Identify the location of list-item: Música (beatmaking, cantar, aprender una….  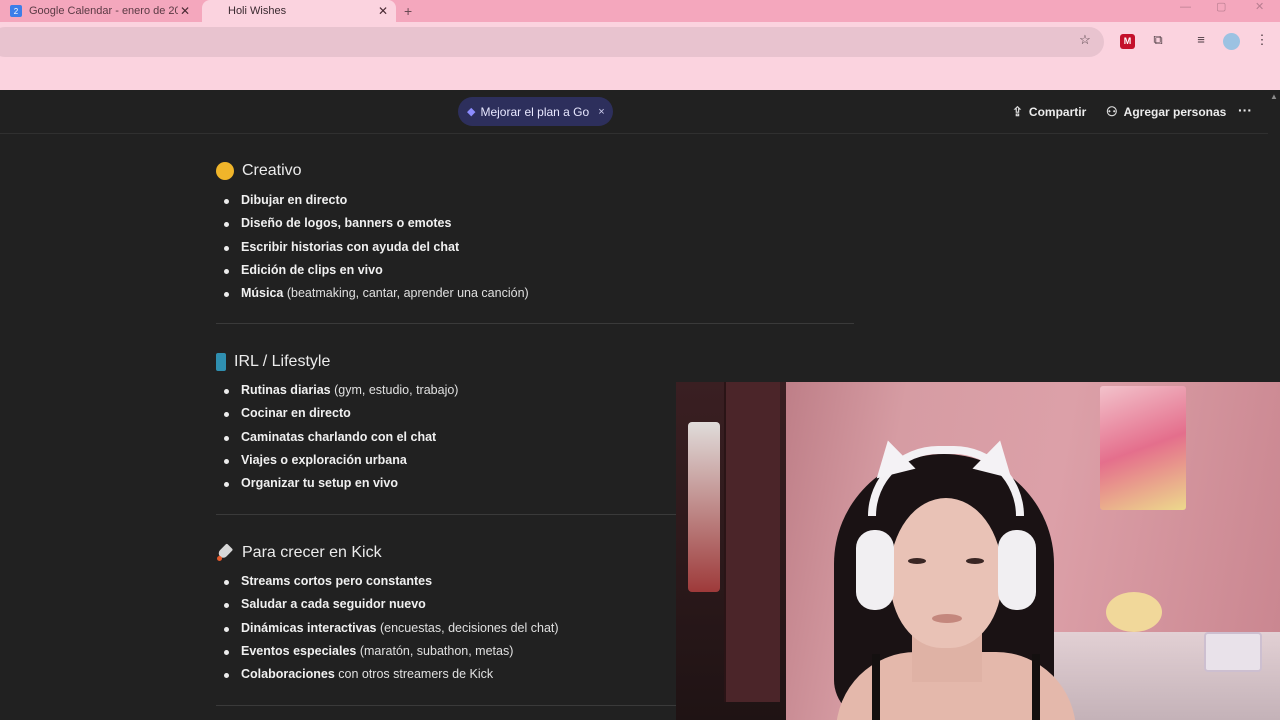
(540, 293).